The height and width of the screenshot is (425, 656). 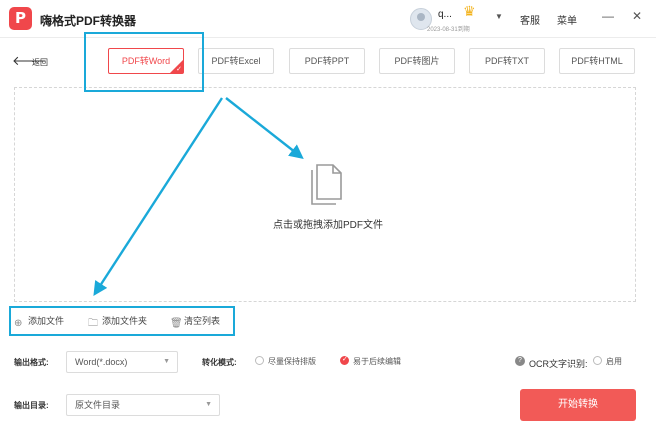 I want to click on tab-pdf-to-txt: PDF转TXT, so click(x=507, y=61).